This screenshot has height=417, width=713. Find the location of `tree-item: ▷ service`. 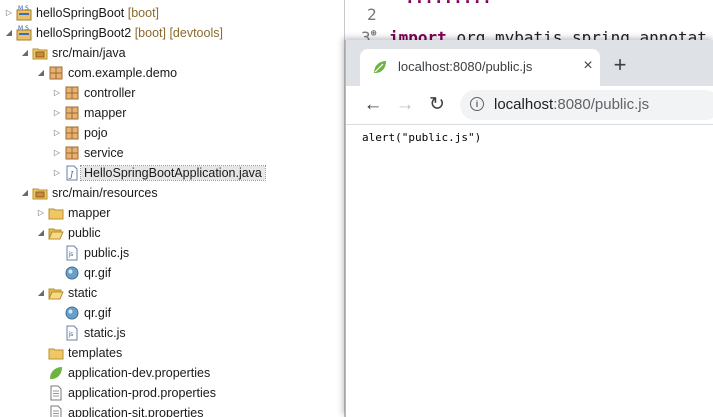

tree-item: ▷ service is located at coordinates (172, 153).